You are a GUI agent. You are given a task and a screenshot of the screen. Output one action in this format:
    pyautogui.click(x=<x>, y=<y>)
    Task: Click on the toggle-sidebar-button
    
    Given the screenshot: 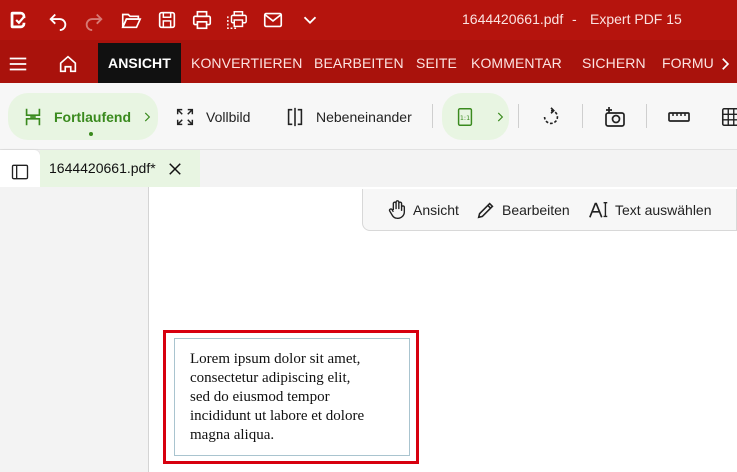 What is the action you would take?
    pyautogui.click(x=20, y=172)
    